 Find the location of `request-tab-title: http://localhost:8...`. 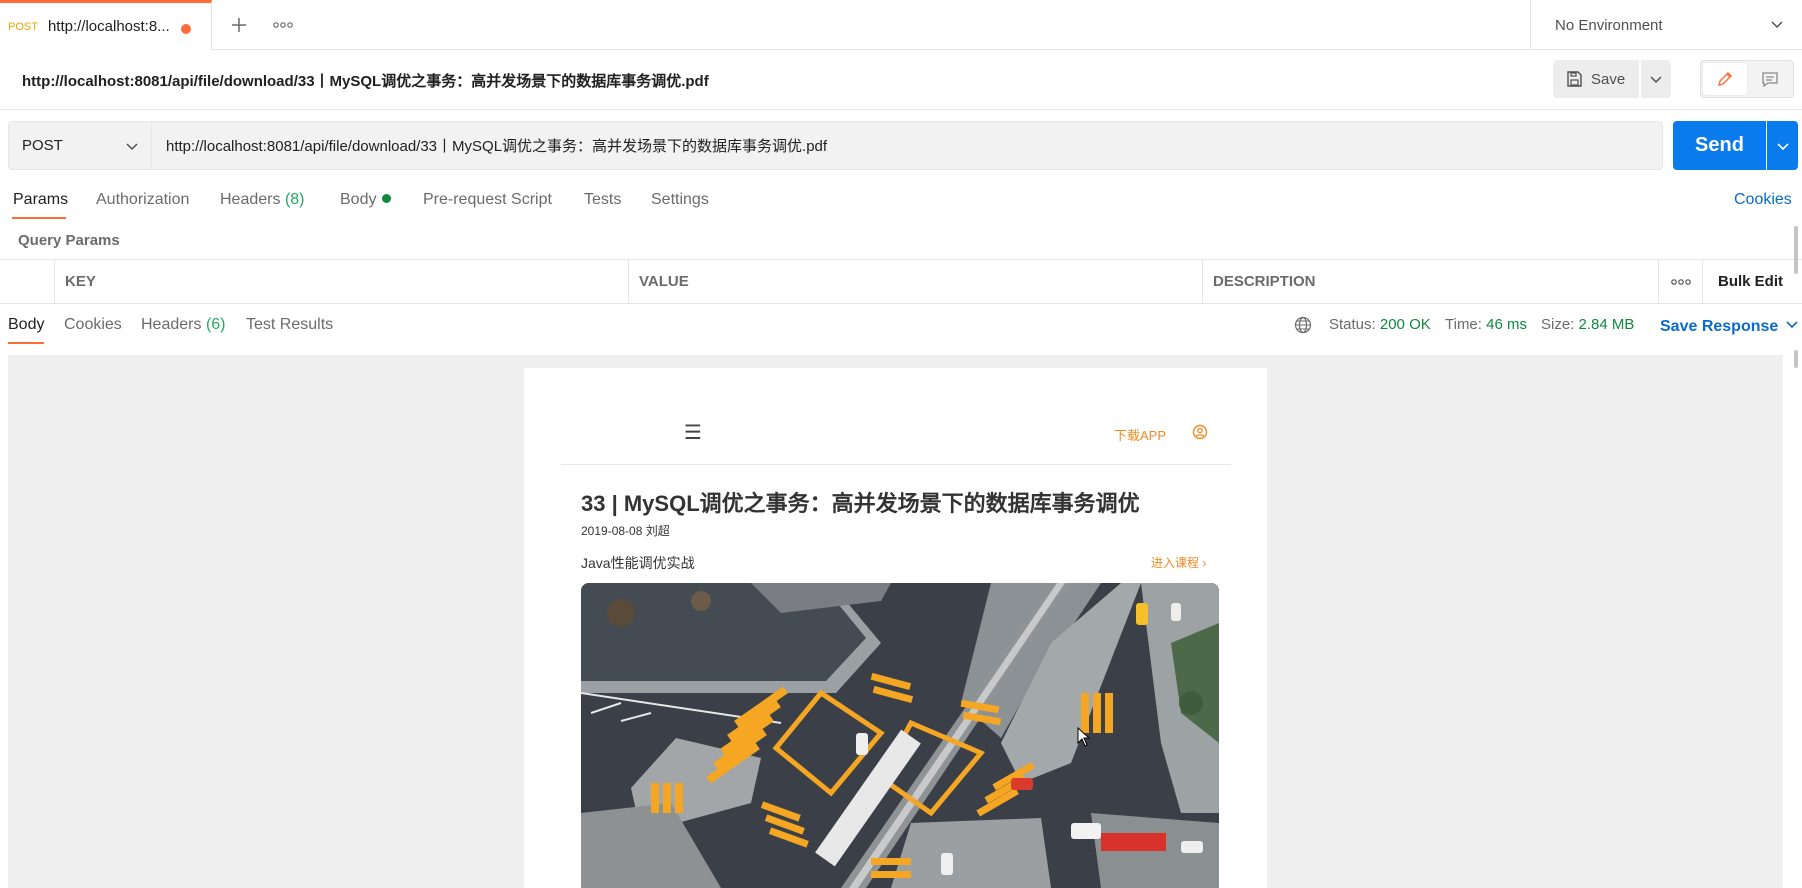

request-tab-title: http://localhost:8... is located at coordinates (108, 26).